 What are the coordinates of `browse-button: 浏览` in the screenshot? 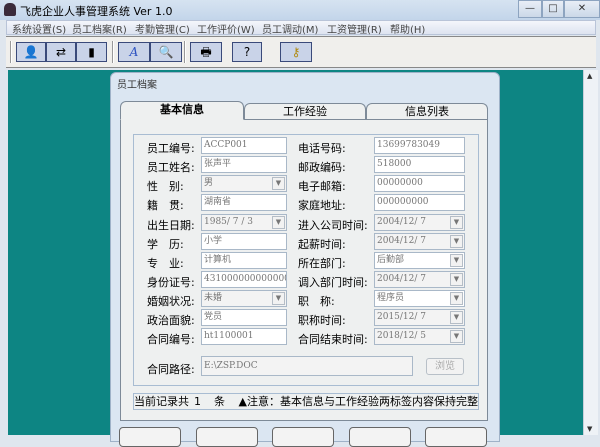 It's located at (445, 366).